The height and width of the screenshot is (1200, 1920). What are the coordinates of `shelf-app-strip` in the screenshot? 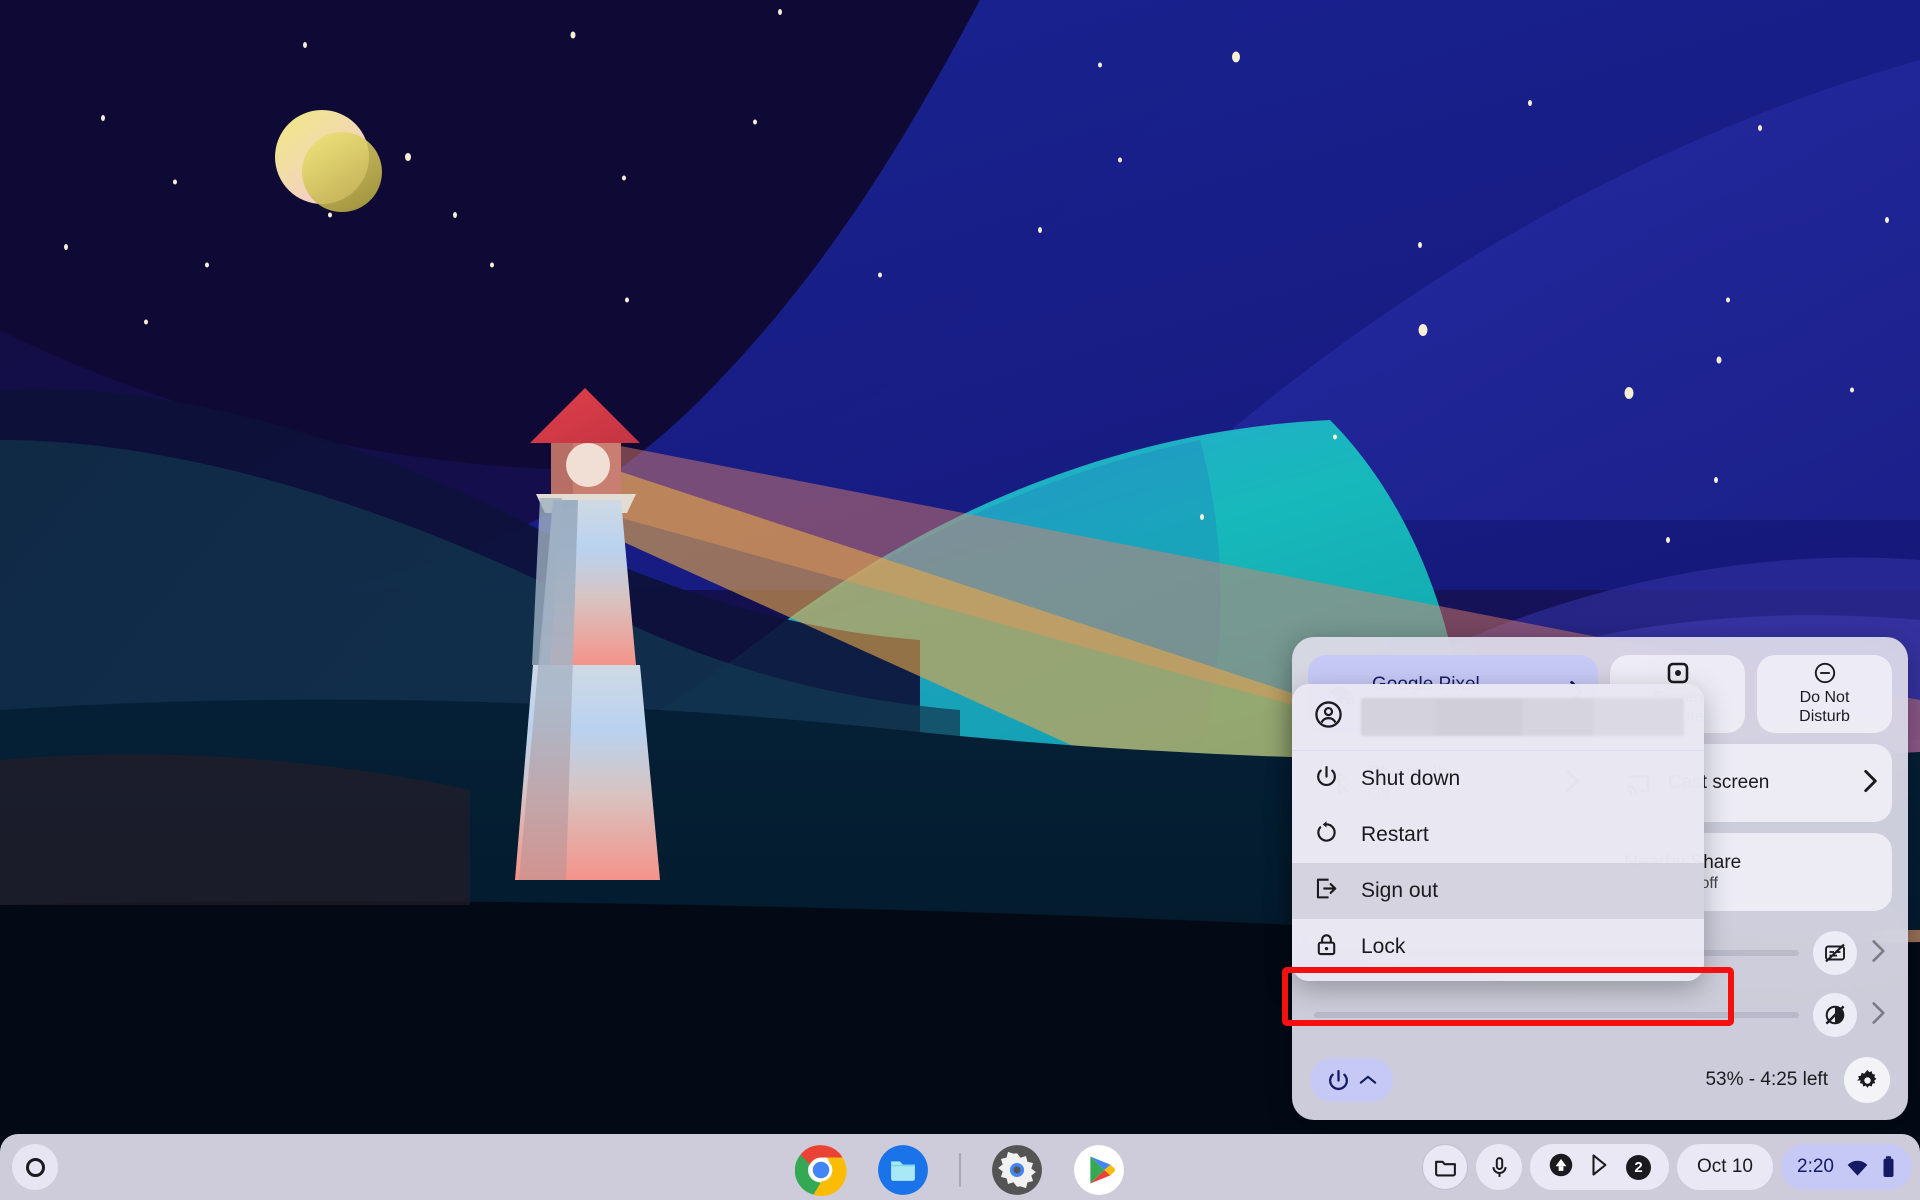 It's located at (959, 1170).